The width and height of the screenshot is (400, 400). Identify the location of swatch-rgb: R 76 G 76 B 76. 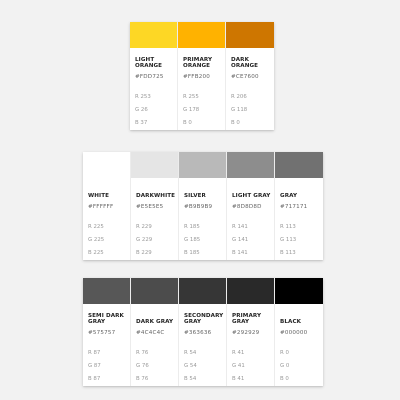
(157, 366).